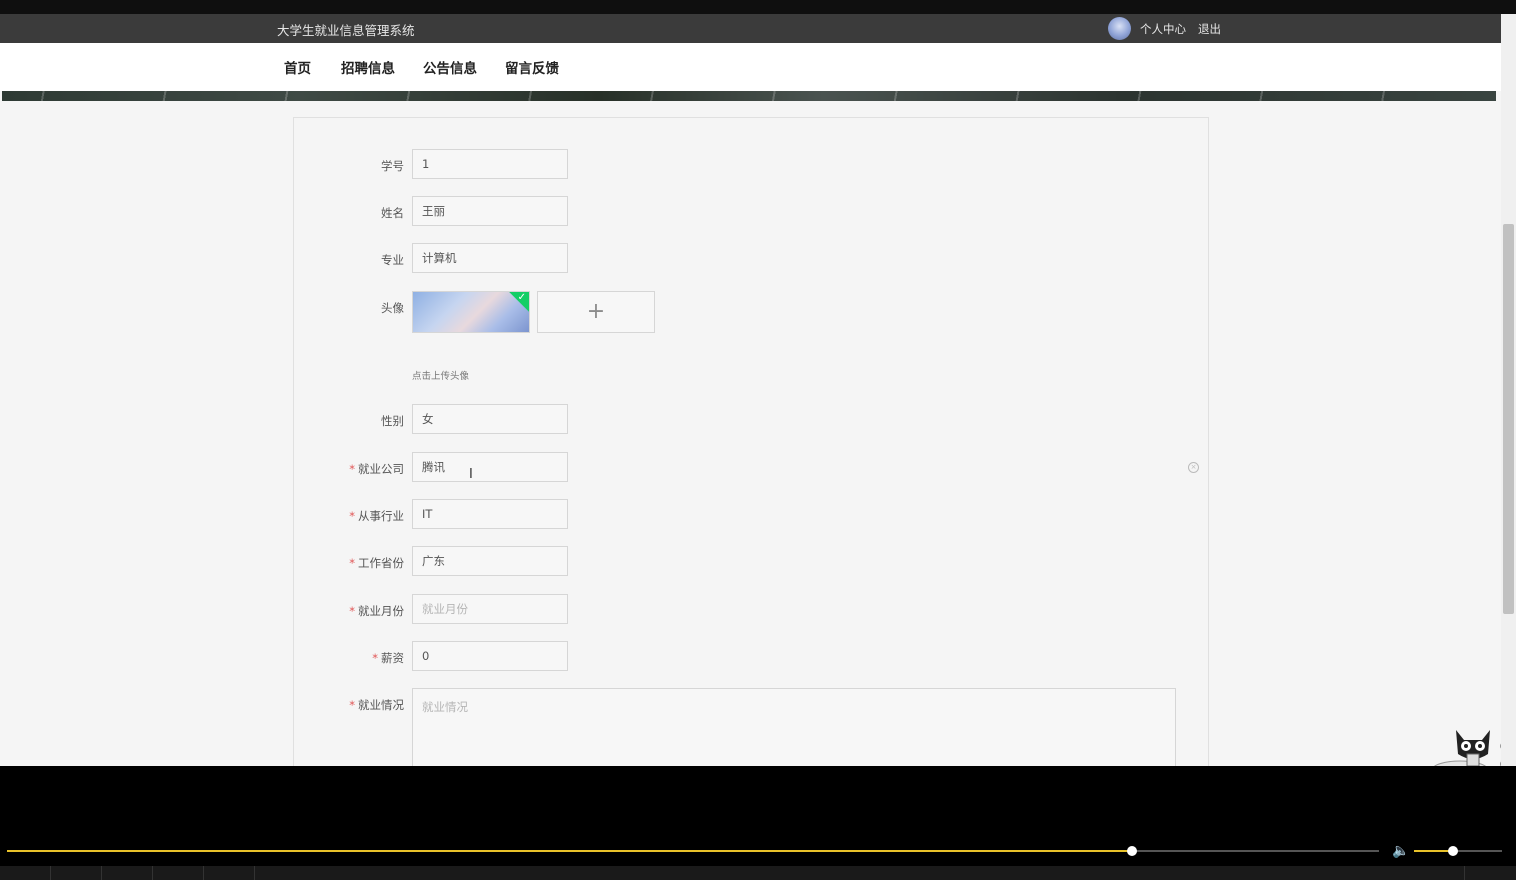 This screenshot has height=880, width=1516. Describe the element at coordinates (346, 30) in the screenshot. I see `site-title: 大学生就业信息管理系统` at that location.